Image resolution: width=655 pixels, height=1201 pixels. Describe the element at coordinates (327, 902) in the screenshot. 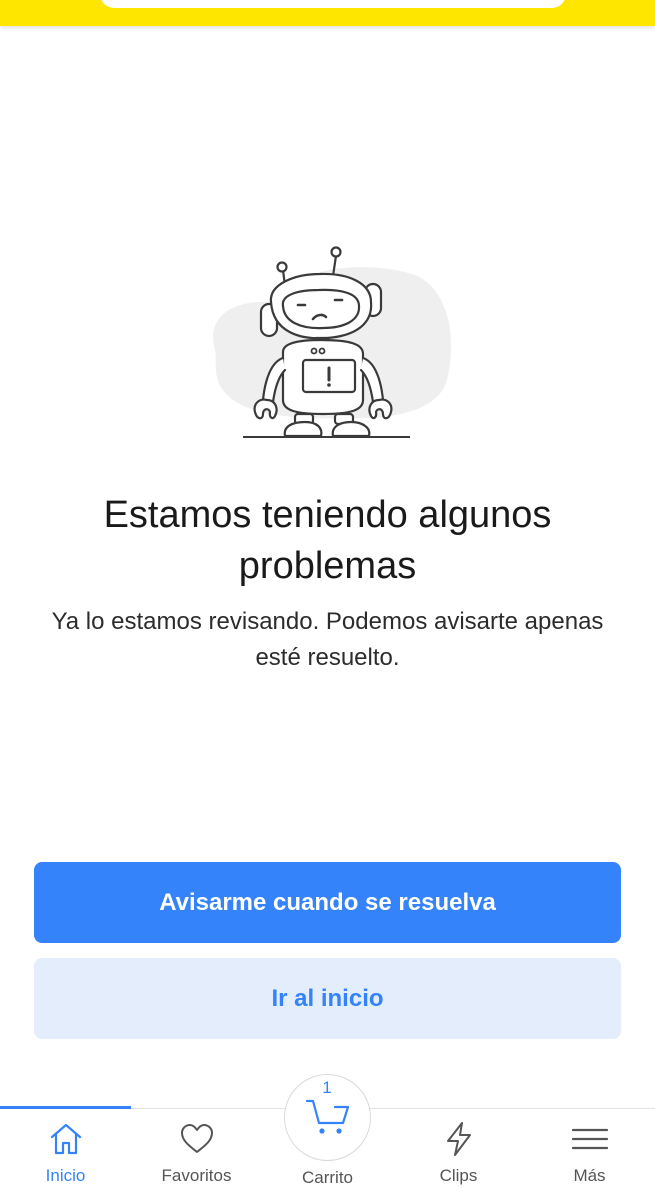

I see `notify-button: Avisarme cuando se resuelva` at that location.